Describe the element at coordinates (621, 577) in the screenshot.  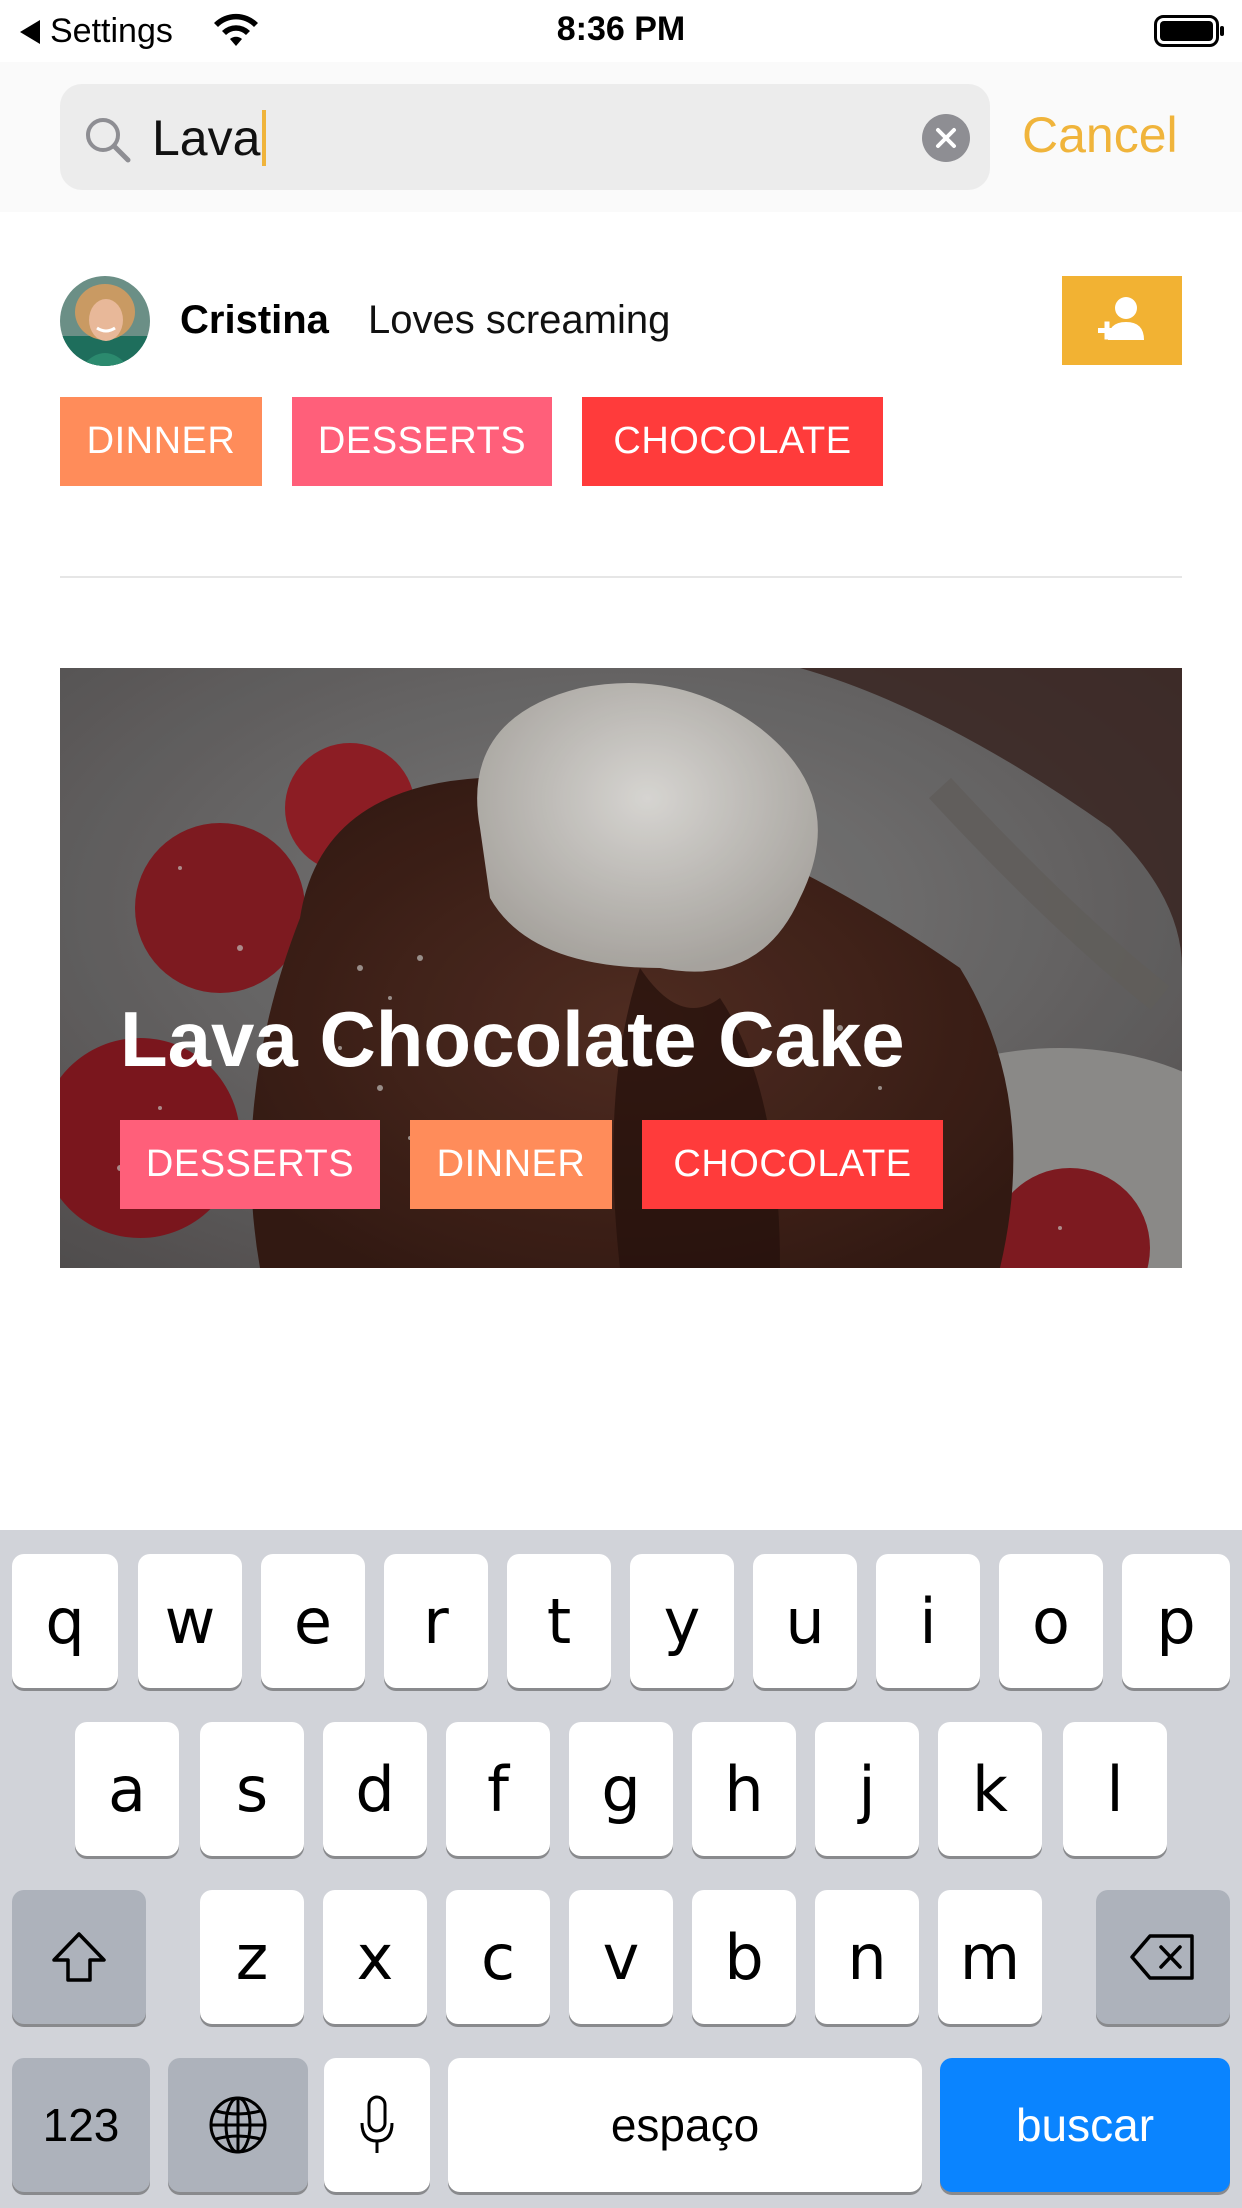
I see `divider` at that location.